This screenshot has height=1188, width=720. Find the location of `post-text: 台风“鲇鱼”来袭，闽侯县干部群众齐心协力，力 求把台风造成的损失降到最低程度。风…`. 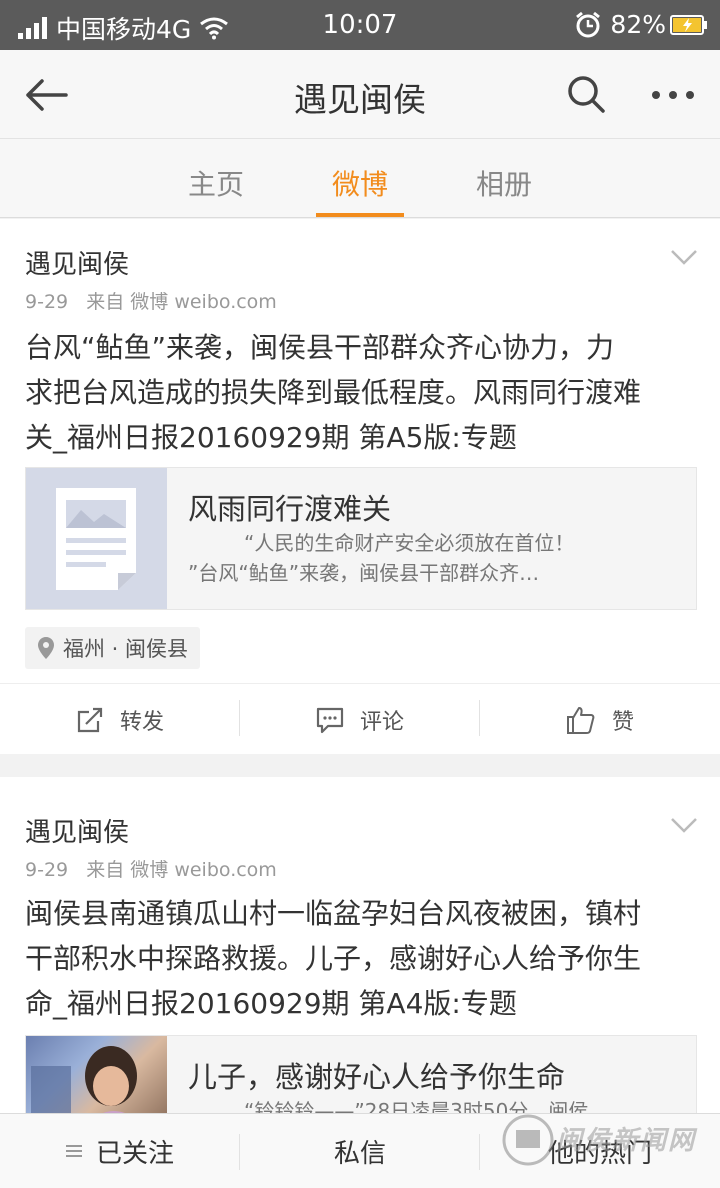

post-text: 台风“鲇鱼”来袭，闽侯县干部群众齐心协力，力 求把台风造成的损失降到最低程度。风… is located at coordinates (361, 392).